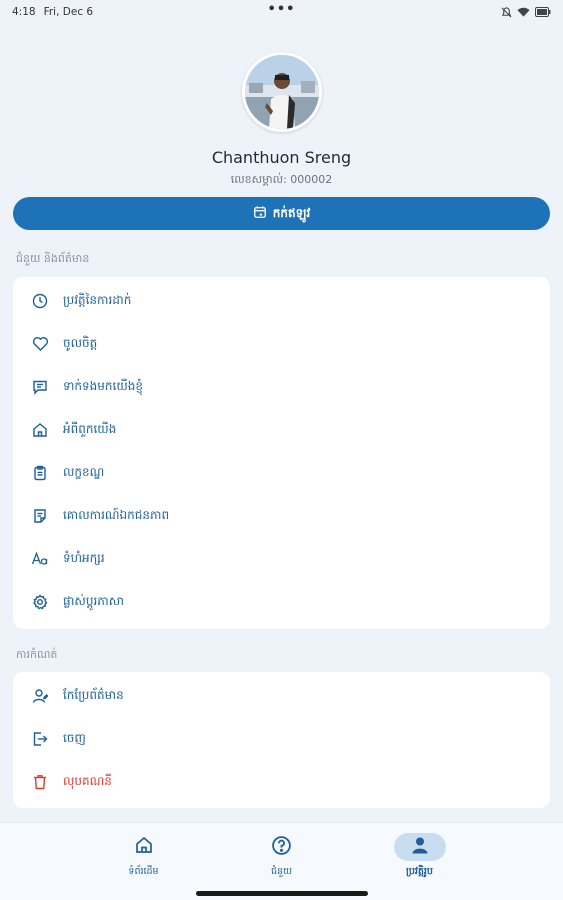 This screenshot has height=900, width=563. I want to click on profile-name: Chanthuon Sreng, so click(281, 157).